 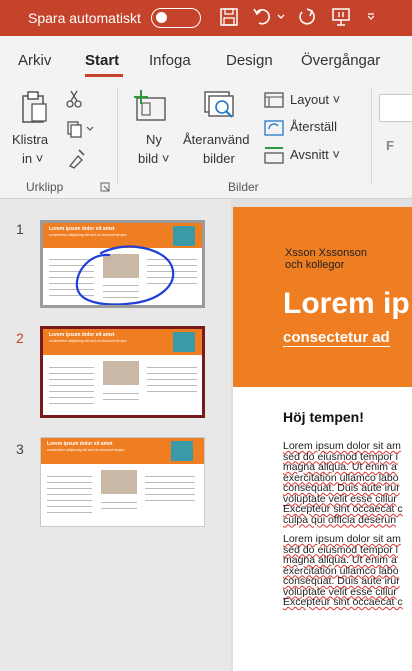 What do you see at coordinates (336, 338) in the screenshot?
I see `slide-subtitle: consectetur ad` at bounding box center [336, 338].